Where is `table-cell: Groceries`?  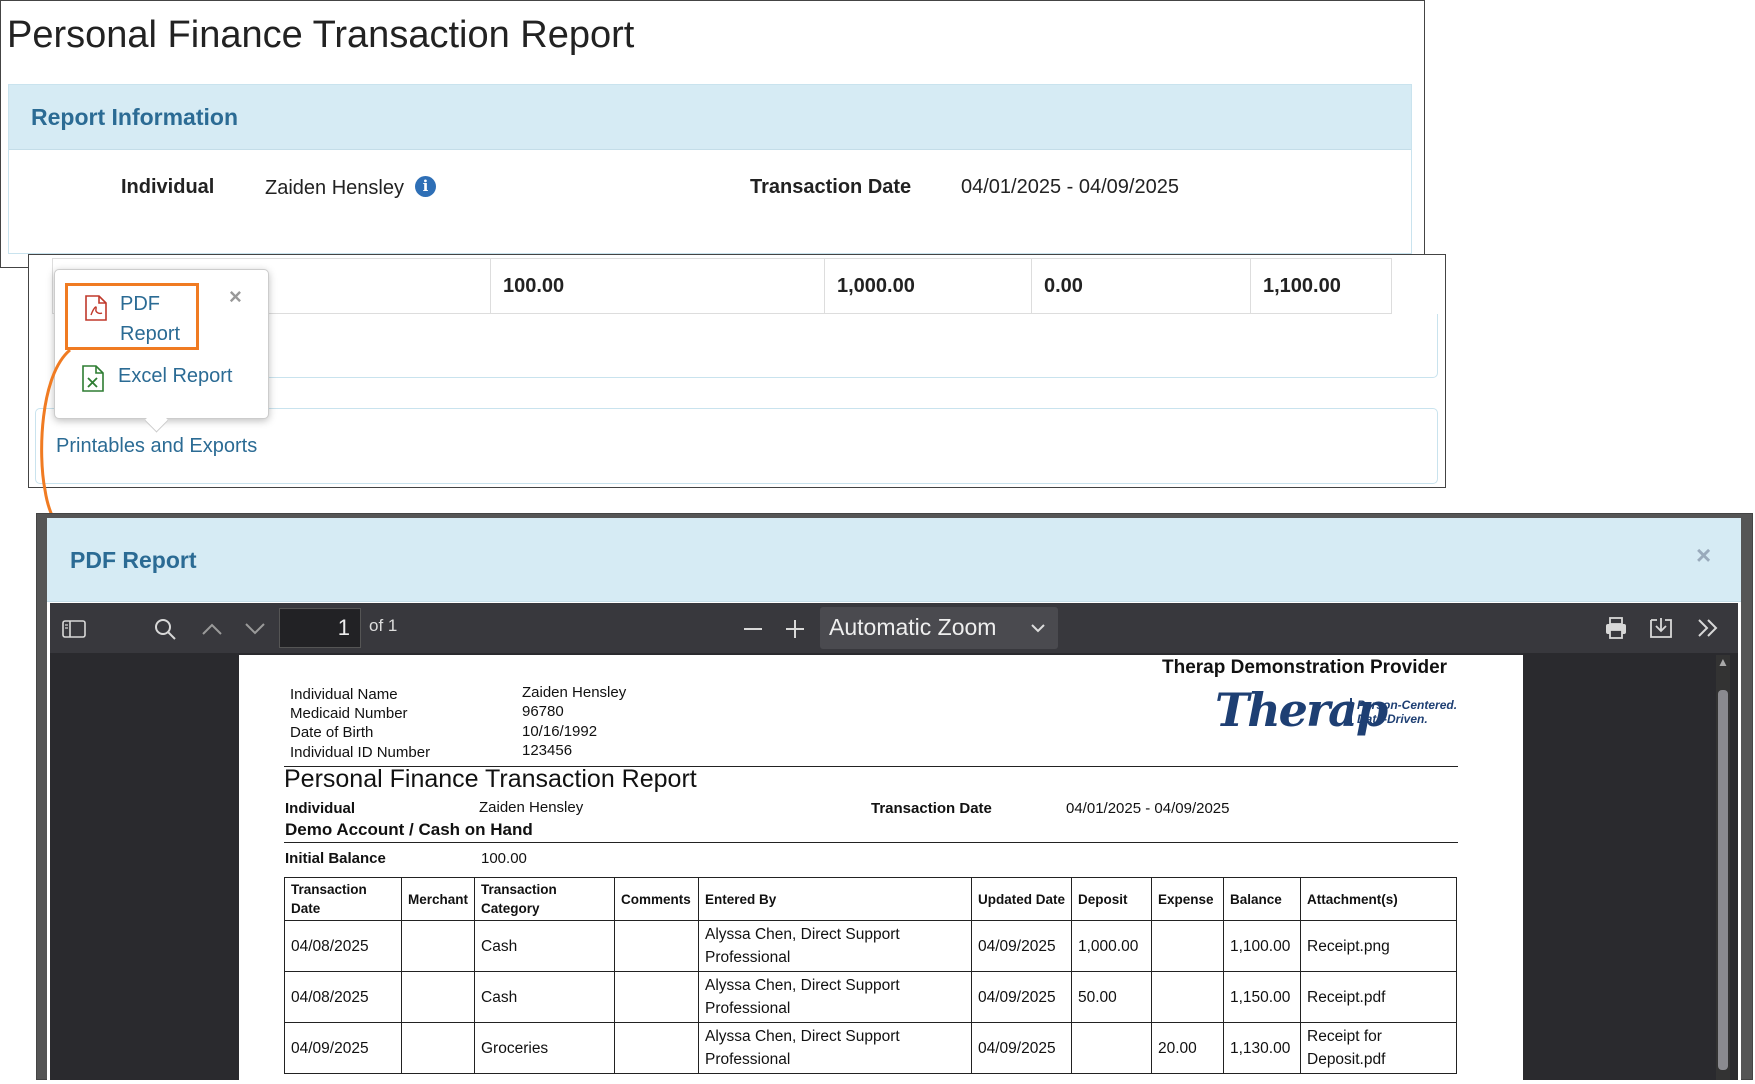 table-cell: Groceries is located at coordinates (544, 1048).